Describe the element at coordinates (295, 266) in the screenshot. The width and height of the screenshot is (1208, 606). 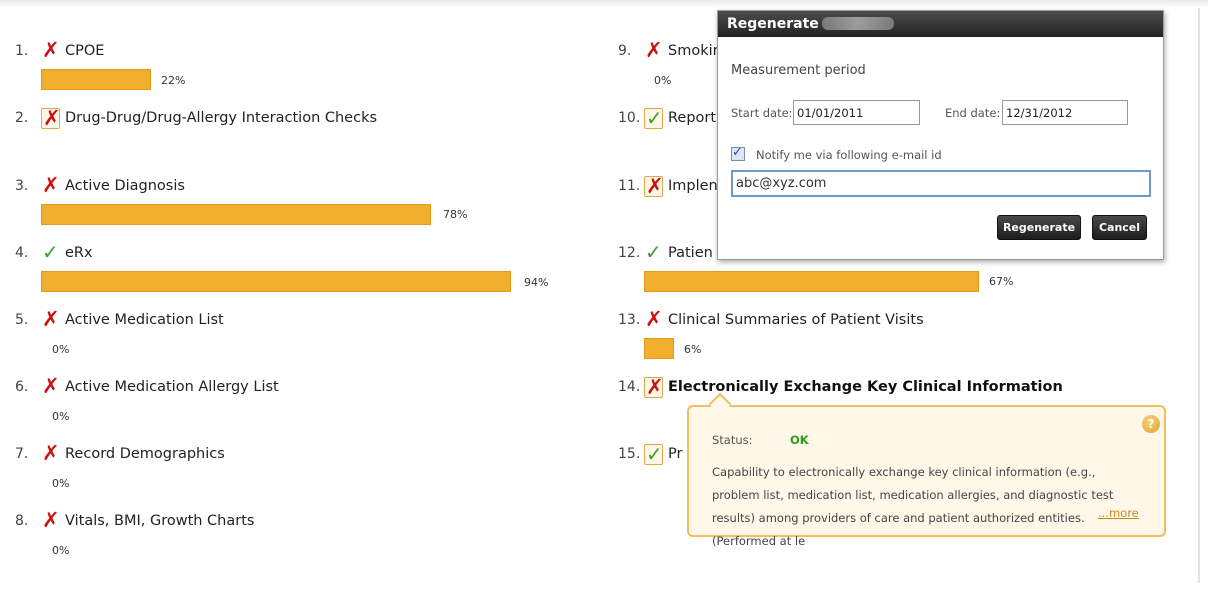
I see `measure-item-erx: 4. eRx 94%` at that location.